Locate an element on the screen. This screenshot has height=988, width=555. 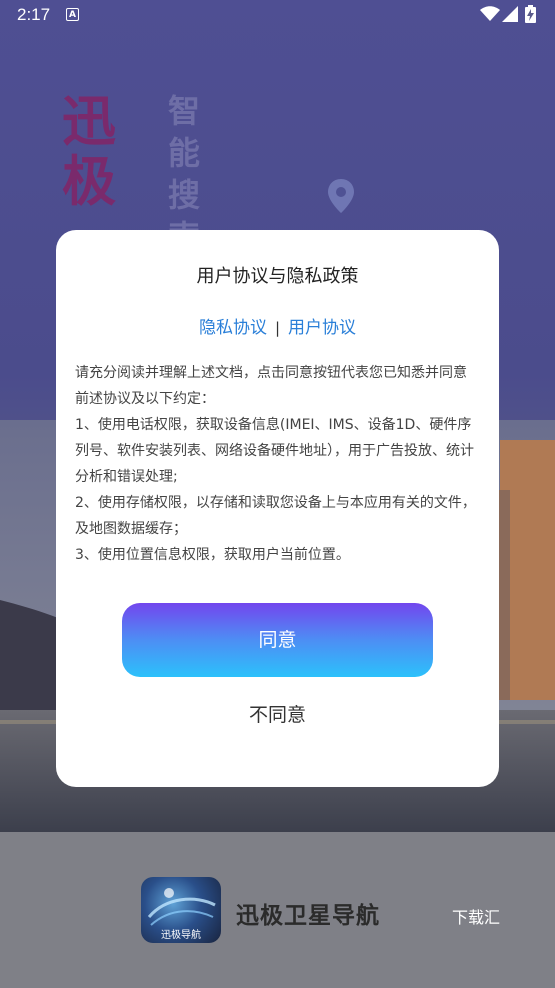
agreement-links: 隐私协议 | 用户协议 is located at coordinates (277, 325).